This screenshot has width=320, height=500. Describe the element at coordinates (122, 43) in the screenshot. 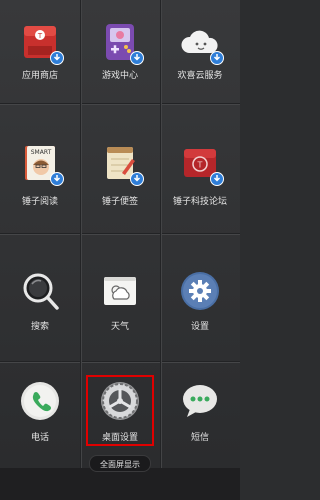

I see `game-center-icon` at that location.